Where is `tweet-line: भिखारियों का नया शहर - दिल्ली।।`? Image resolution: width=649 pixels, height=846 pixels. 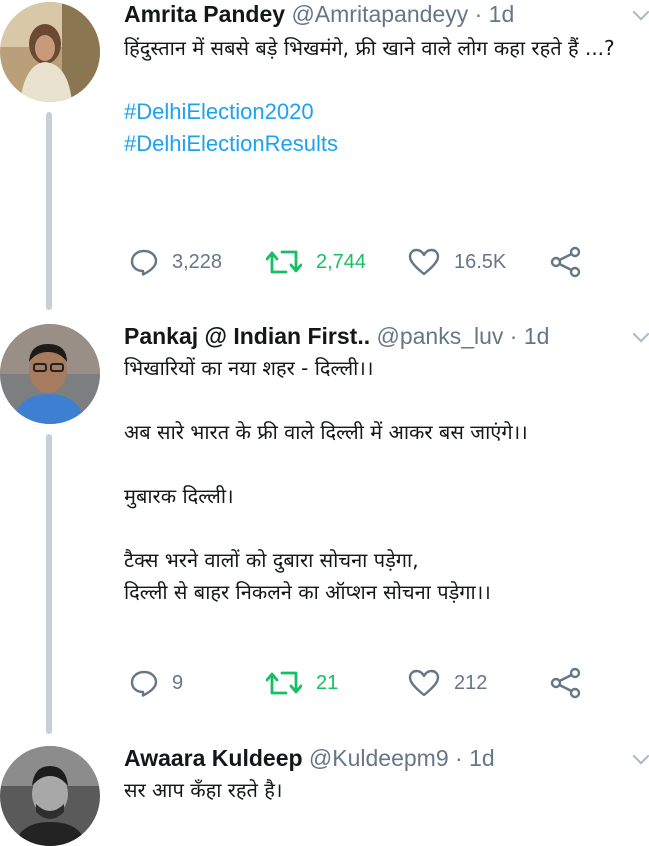 tweet-line: भिखारियों का नया शहर - दिल्ली।। is located at coordinates (249, 368).